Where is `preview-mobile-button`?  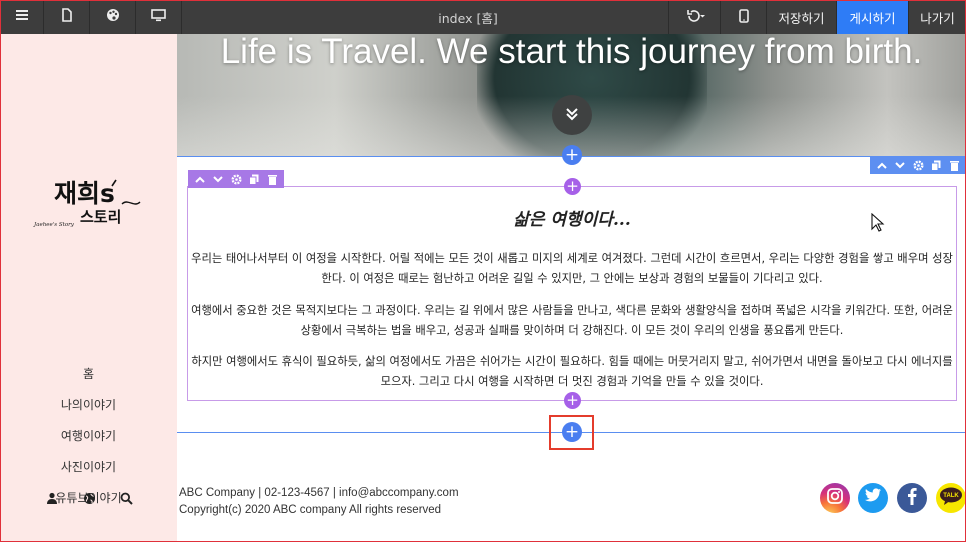 preview-mobile-button is located at coordinates (743, 17).